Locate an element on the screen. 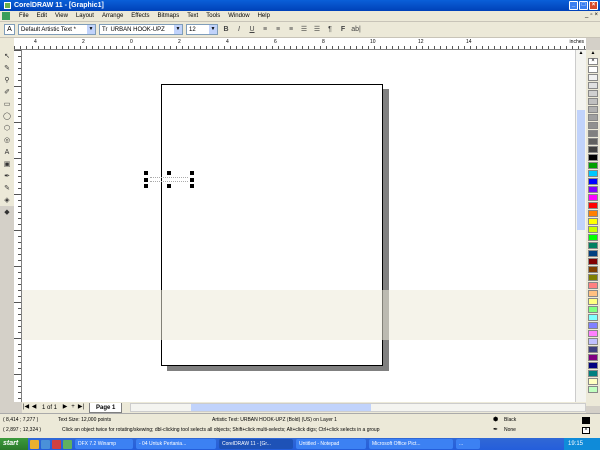 The height and width of the screenshot is (450, 600). edit-text-button: ab| is located at coordinates (356, 30).